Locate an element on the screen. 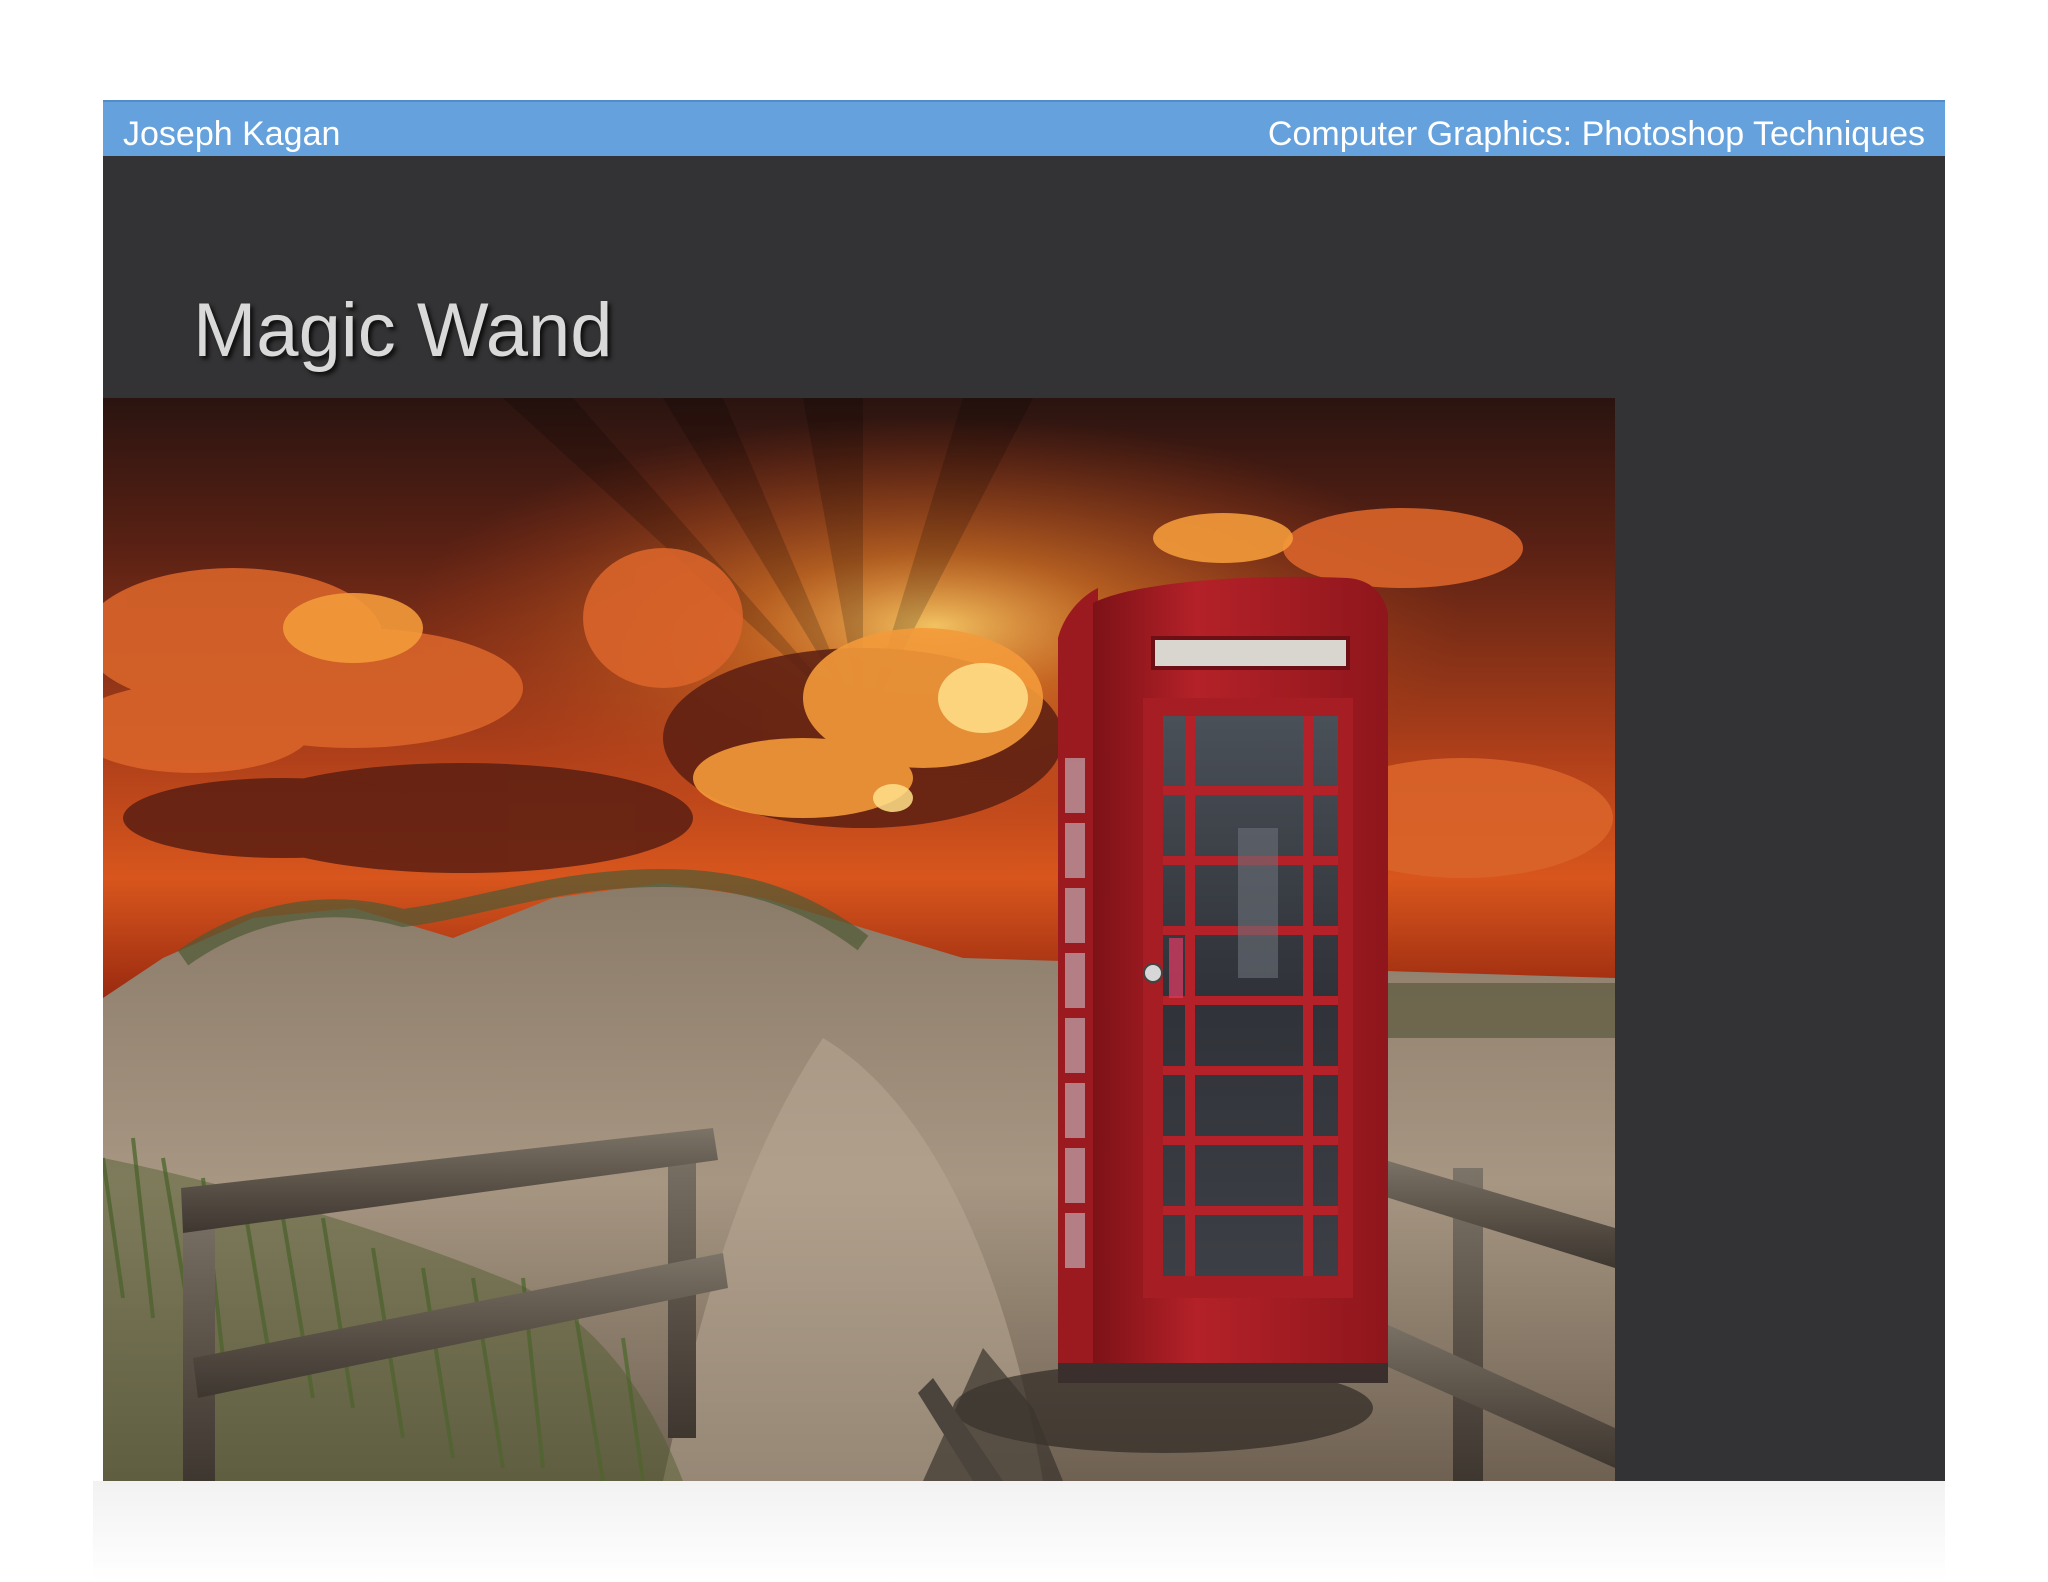 This screenshot has width=2048, height=1582. slide-title: Magic Wand is located at coordinates (403, 330).